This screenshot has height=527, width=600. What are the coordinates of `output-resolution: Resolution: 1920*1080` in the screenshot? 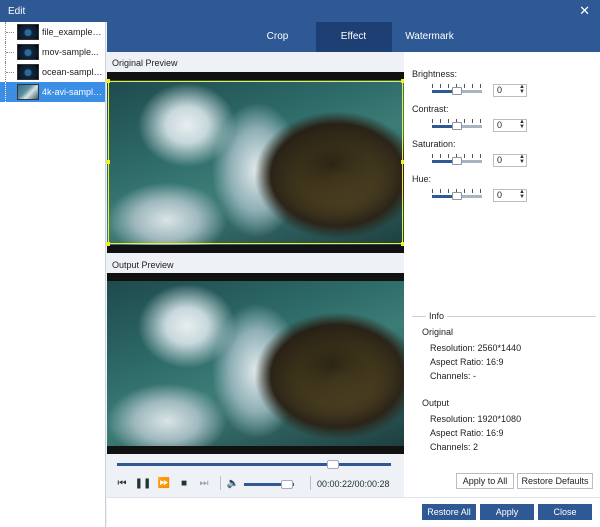 It's located at (476, 419).